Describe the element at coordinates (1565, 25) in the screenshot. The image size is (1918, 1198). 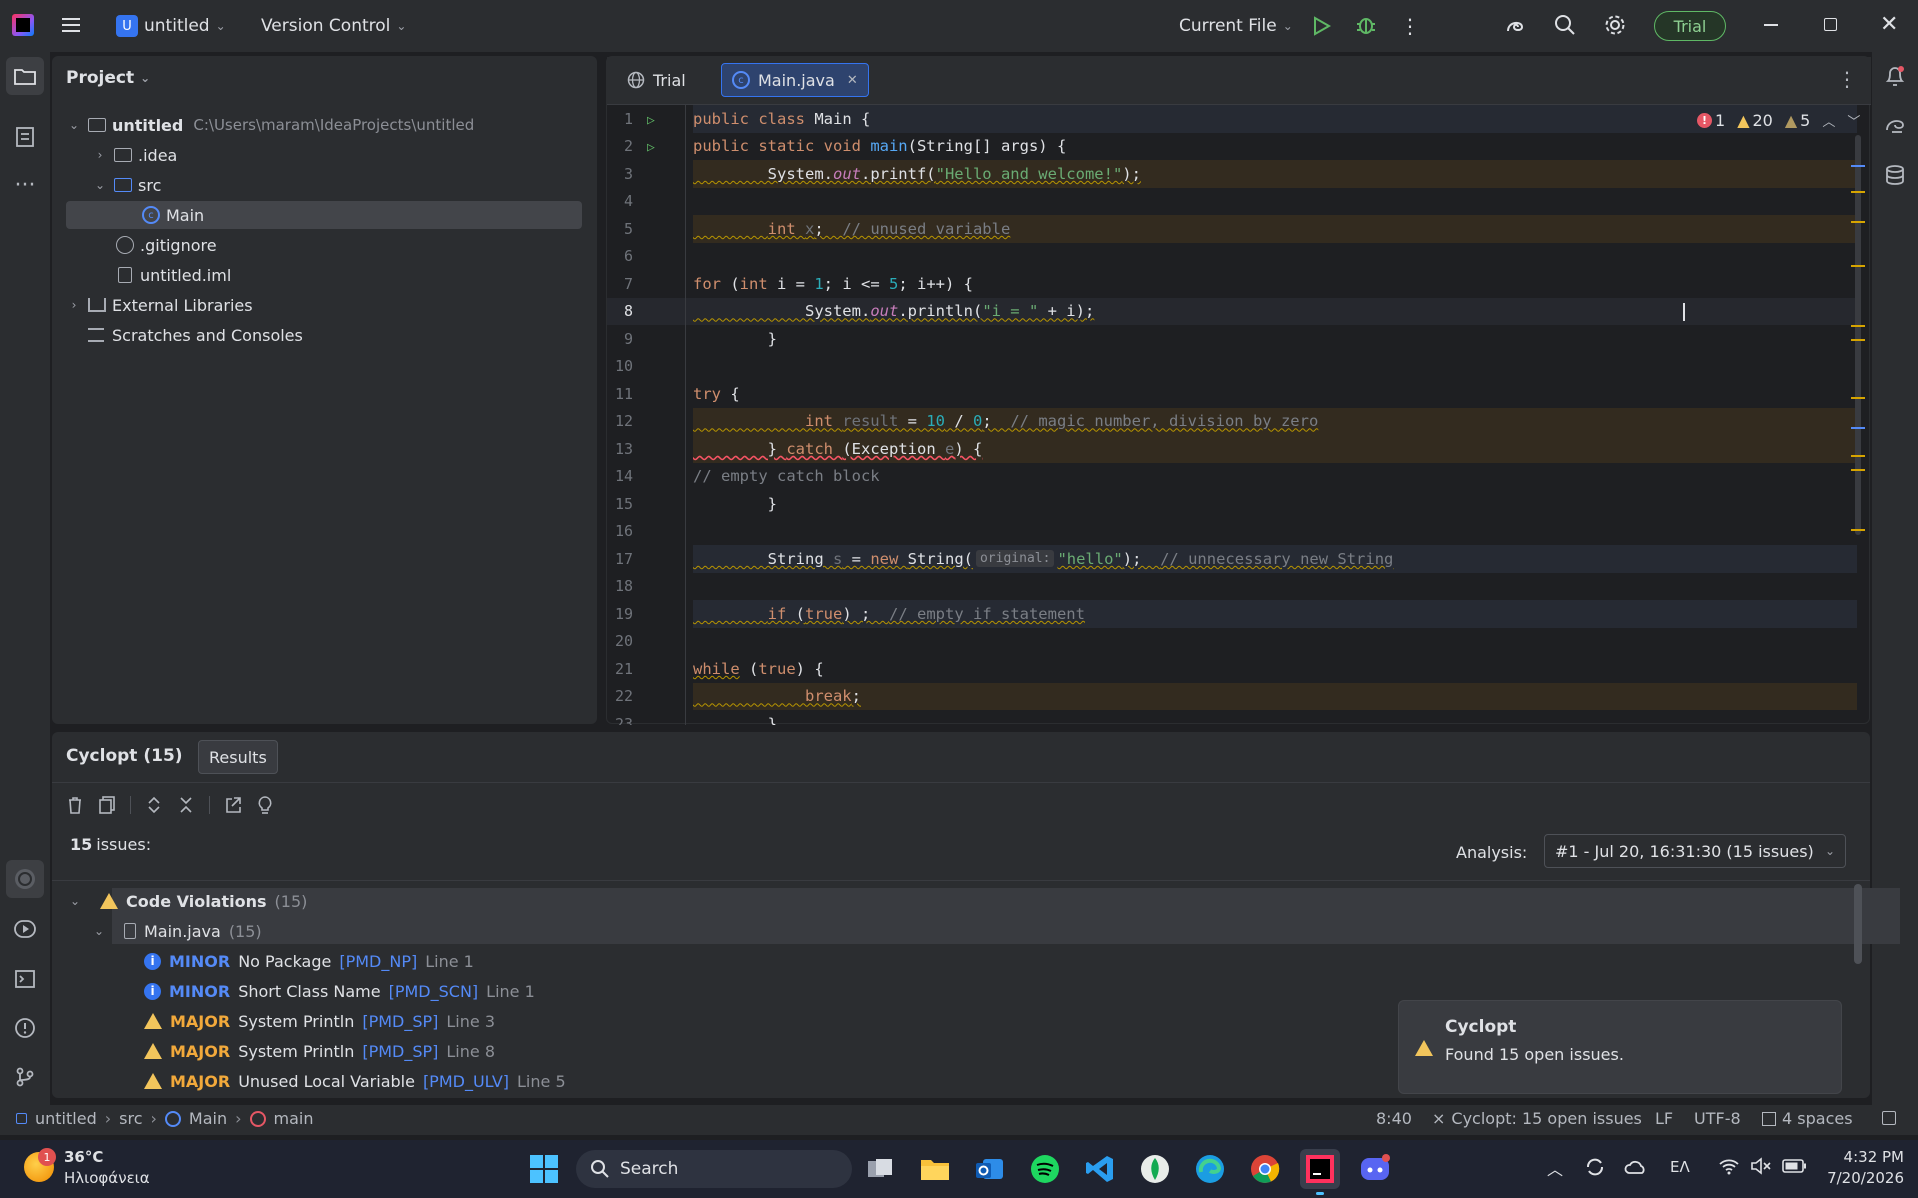
I see `search-icon` at that location.